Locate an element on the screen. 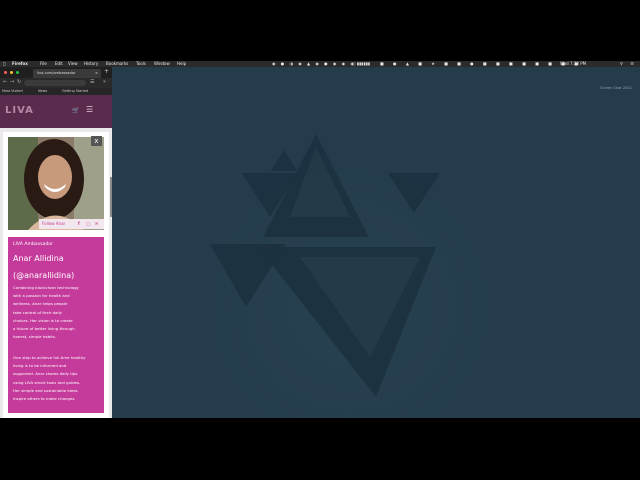 The height and width of the screenshot is (480, 640). library-icon: ☰ is located at coordinates (92, 82).